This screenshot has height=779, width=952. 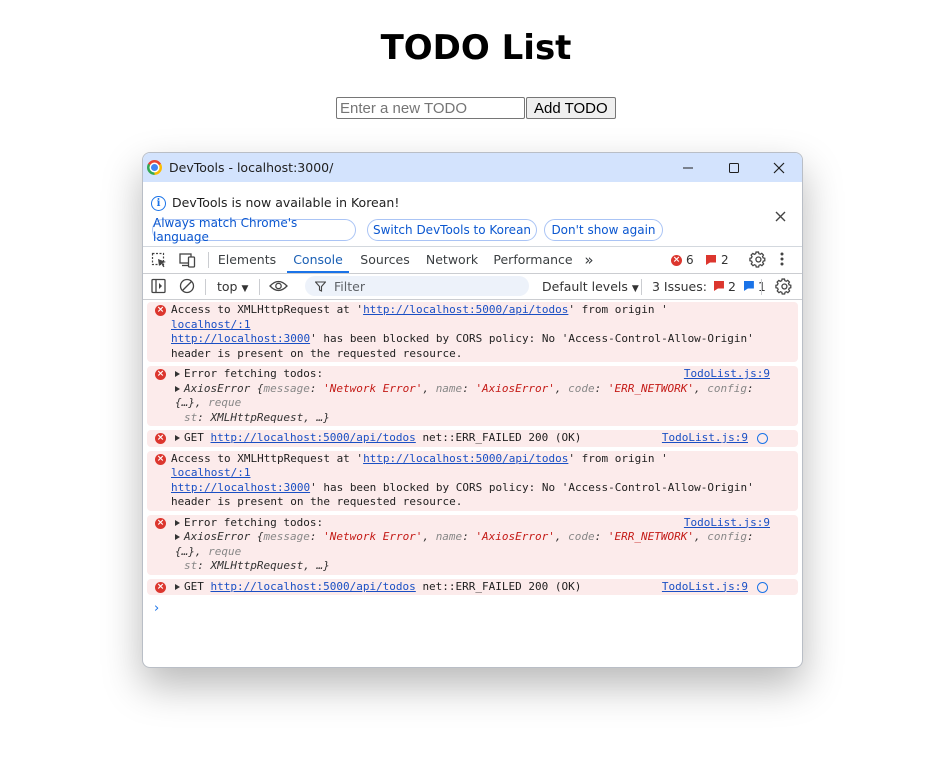 I want to click on cors-middle: ' from origin ', so click(x=618, y=458).